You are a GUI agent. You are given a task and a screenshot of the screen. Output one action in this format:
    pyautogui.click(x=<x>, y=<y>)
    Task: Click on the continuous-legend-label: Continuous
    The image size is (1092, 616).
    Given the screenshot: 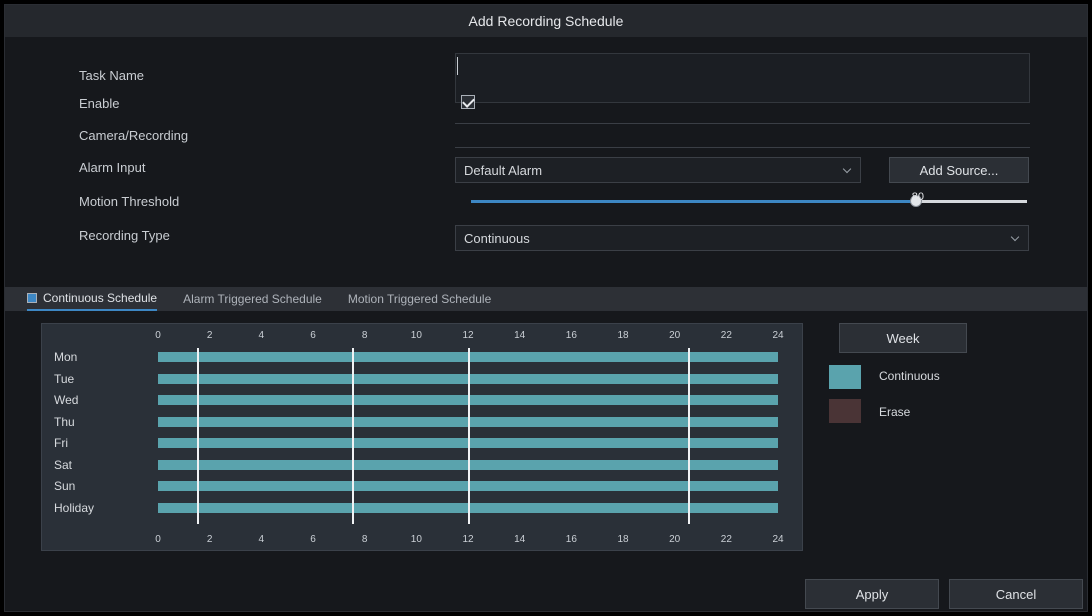 What is the action you would take?
    pyautogui.click(x=909, y=376)
    